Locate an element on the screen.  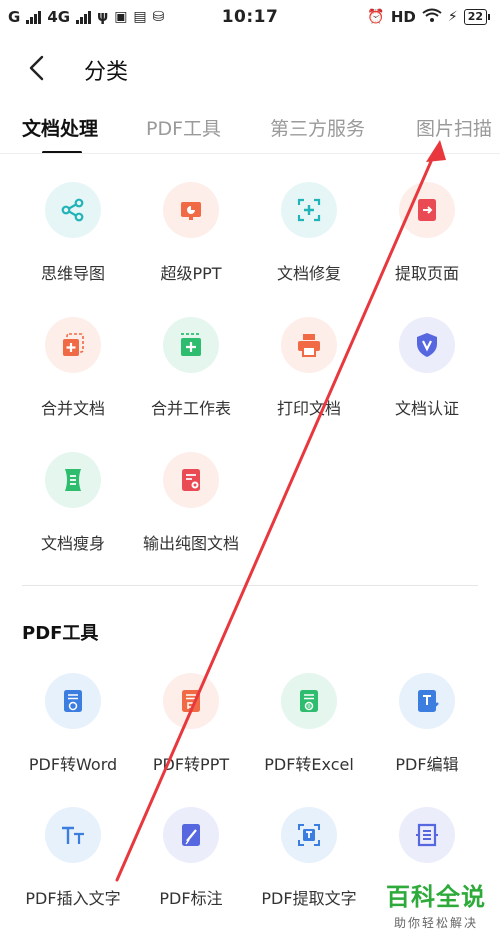
tool-item: 提取页面 is located at coordinates (427, 233).